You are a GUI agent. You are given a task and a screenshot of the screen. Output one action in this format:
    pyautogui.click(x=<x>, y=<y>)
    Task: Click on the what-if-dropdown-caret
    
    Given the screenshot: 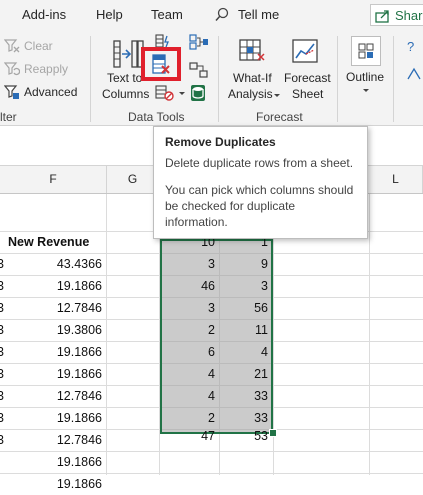 What is the action you would take?
    pyautogui.click(x=277, y=95)
    